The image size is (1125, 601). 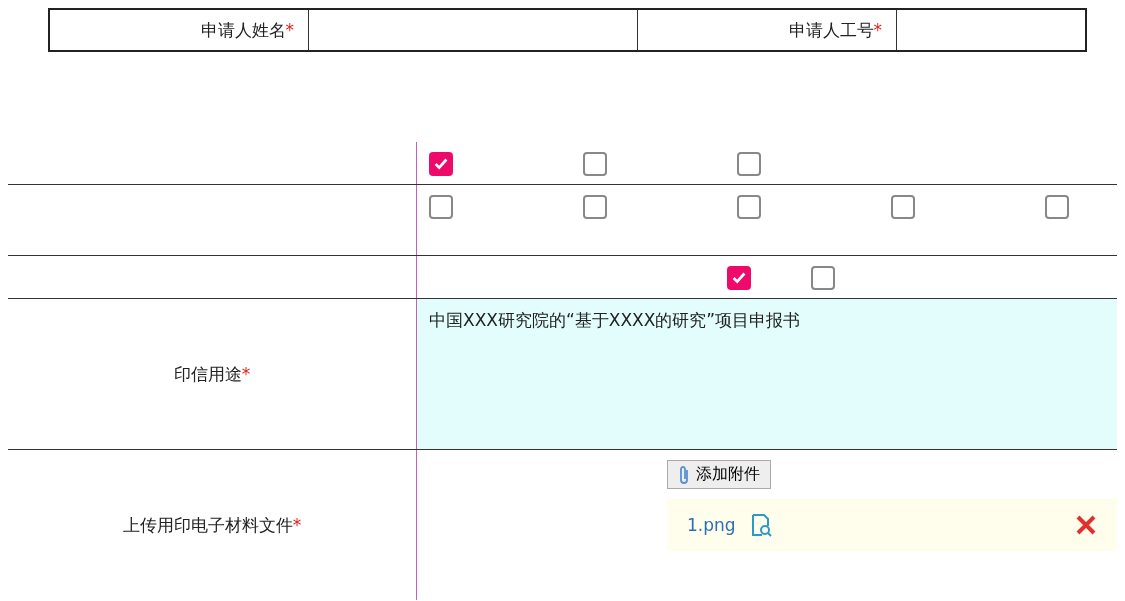 What do you see at coordinates (760, 525) in the screenshot?
I see `preview-icon` at bounding box center [760, 525].